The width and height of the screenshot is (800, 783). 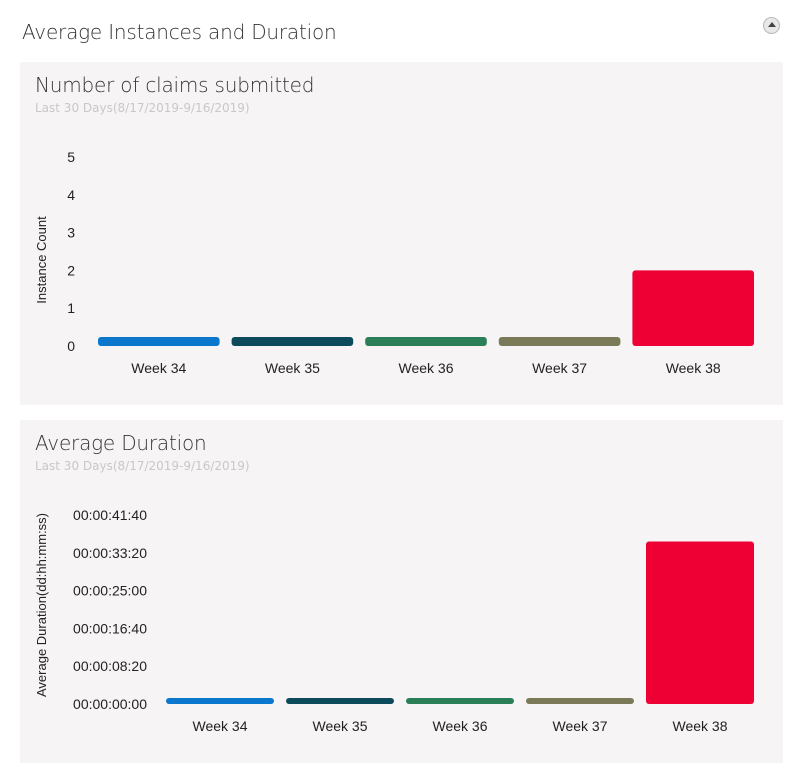 What do you see at coordinates (771, 25) in the screenshot?
I see `collapse-up-icon` at bounding box center [771, 25].